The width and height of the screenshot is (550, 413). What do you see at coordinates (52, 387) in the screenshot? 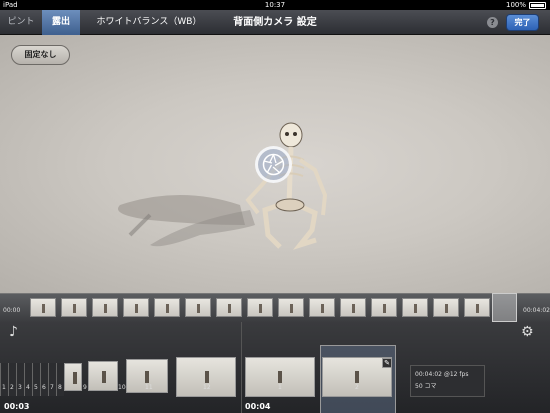
I see `frame-number: 7` at bounding box center [52, 387].